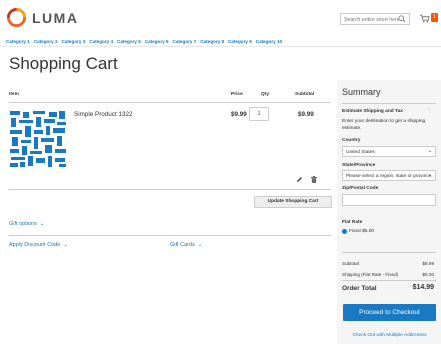  Describe the element at coordinates (299, 179) in the screenshot. I see `edit-pencil-icon` at that location.